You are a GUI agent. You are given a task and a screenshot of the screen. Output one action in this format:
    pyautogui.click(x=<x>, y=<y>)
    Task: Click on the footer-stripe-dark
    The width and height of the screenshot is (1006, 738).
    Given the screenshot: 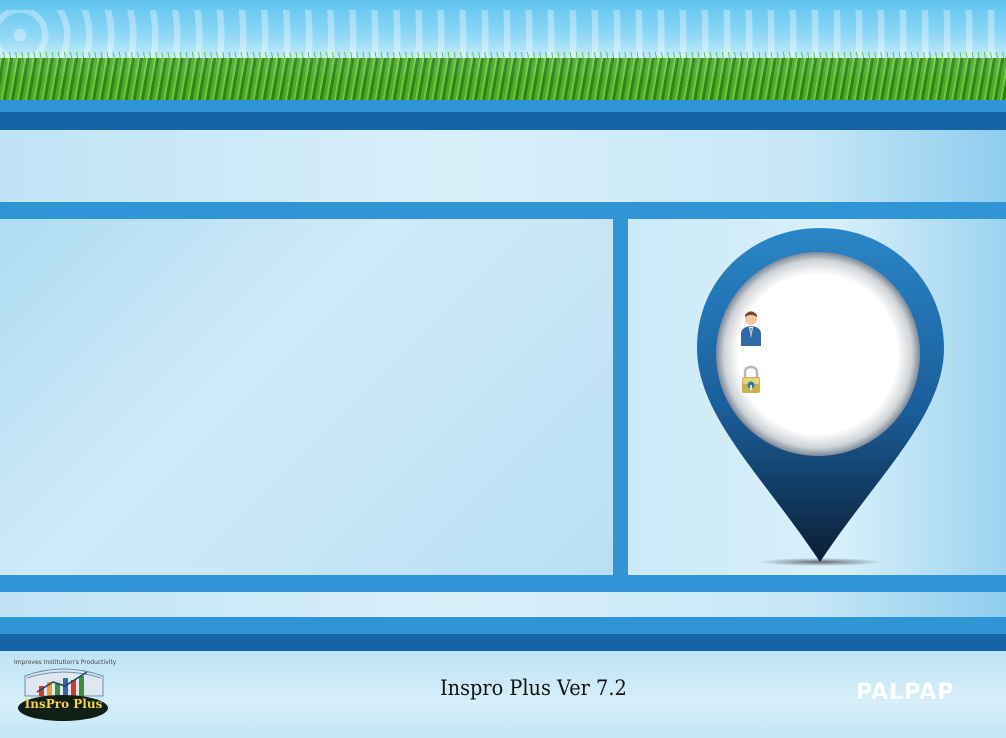 What is the action you would take?
    pyautogui.click(x=503, y=642)
    